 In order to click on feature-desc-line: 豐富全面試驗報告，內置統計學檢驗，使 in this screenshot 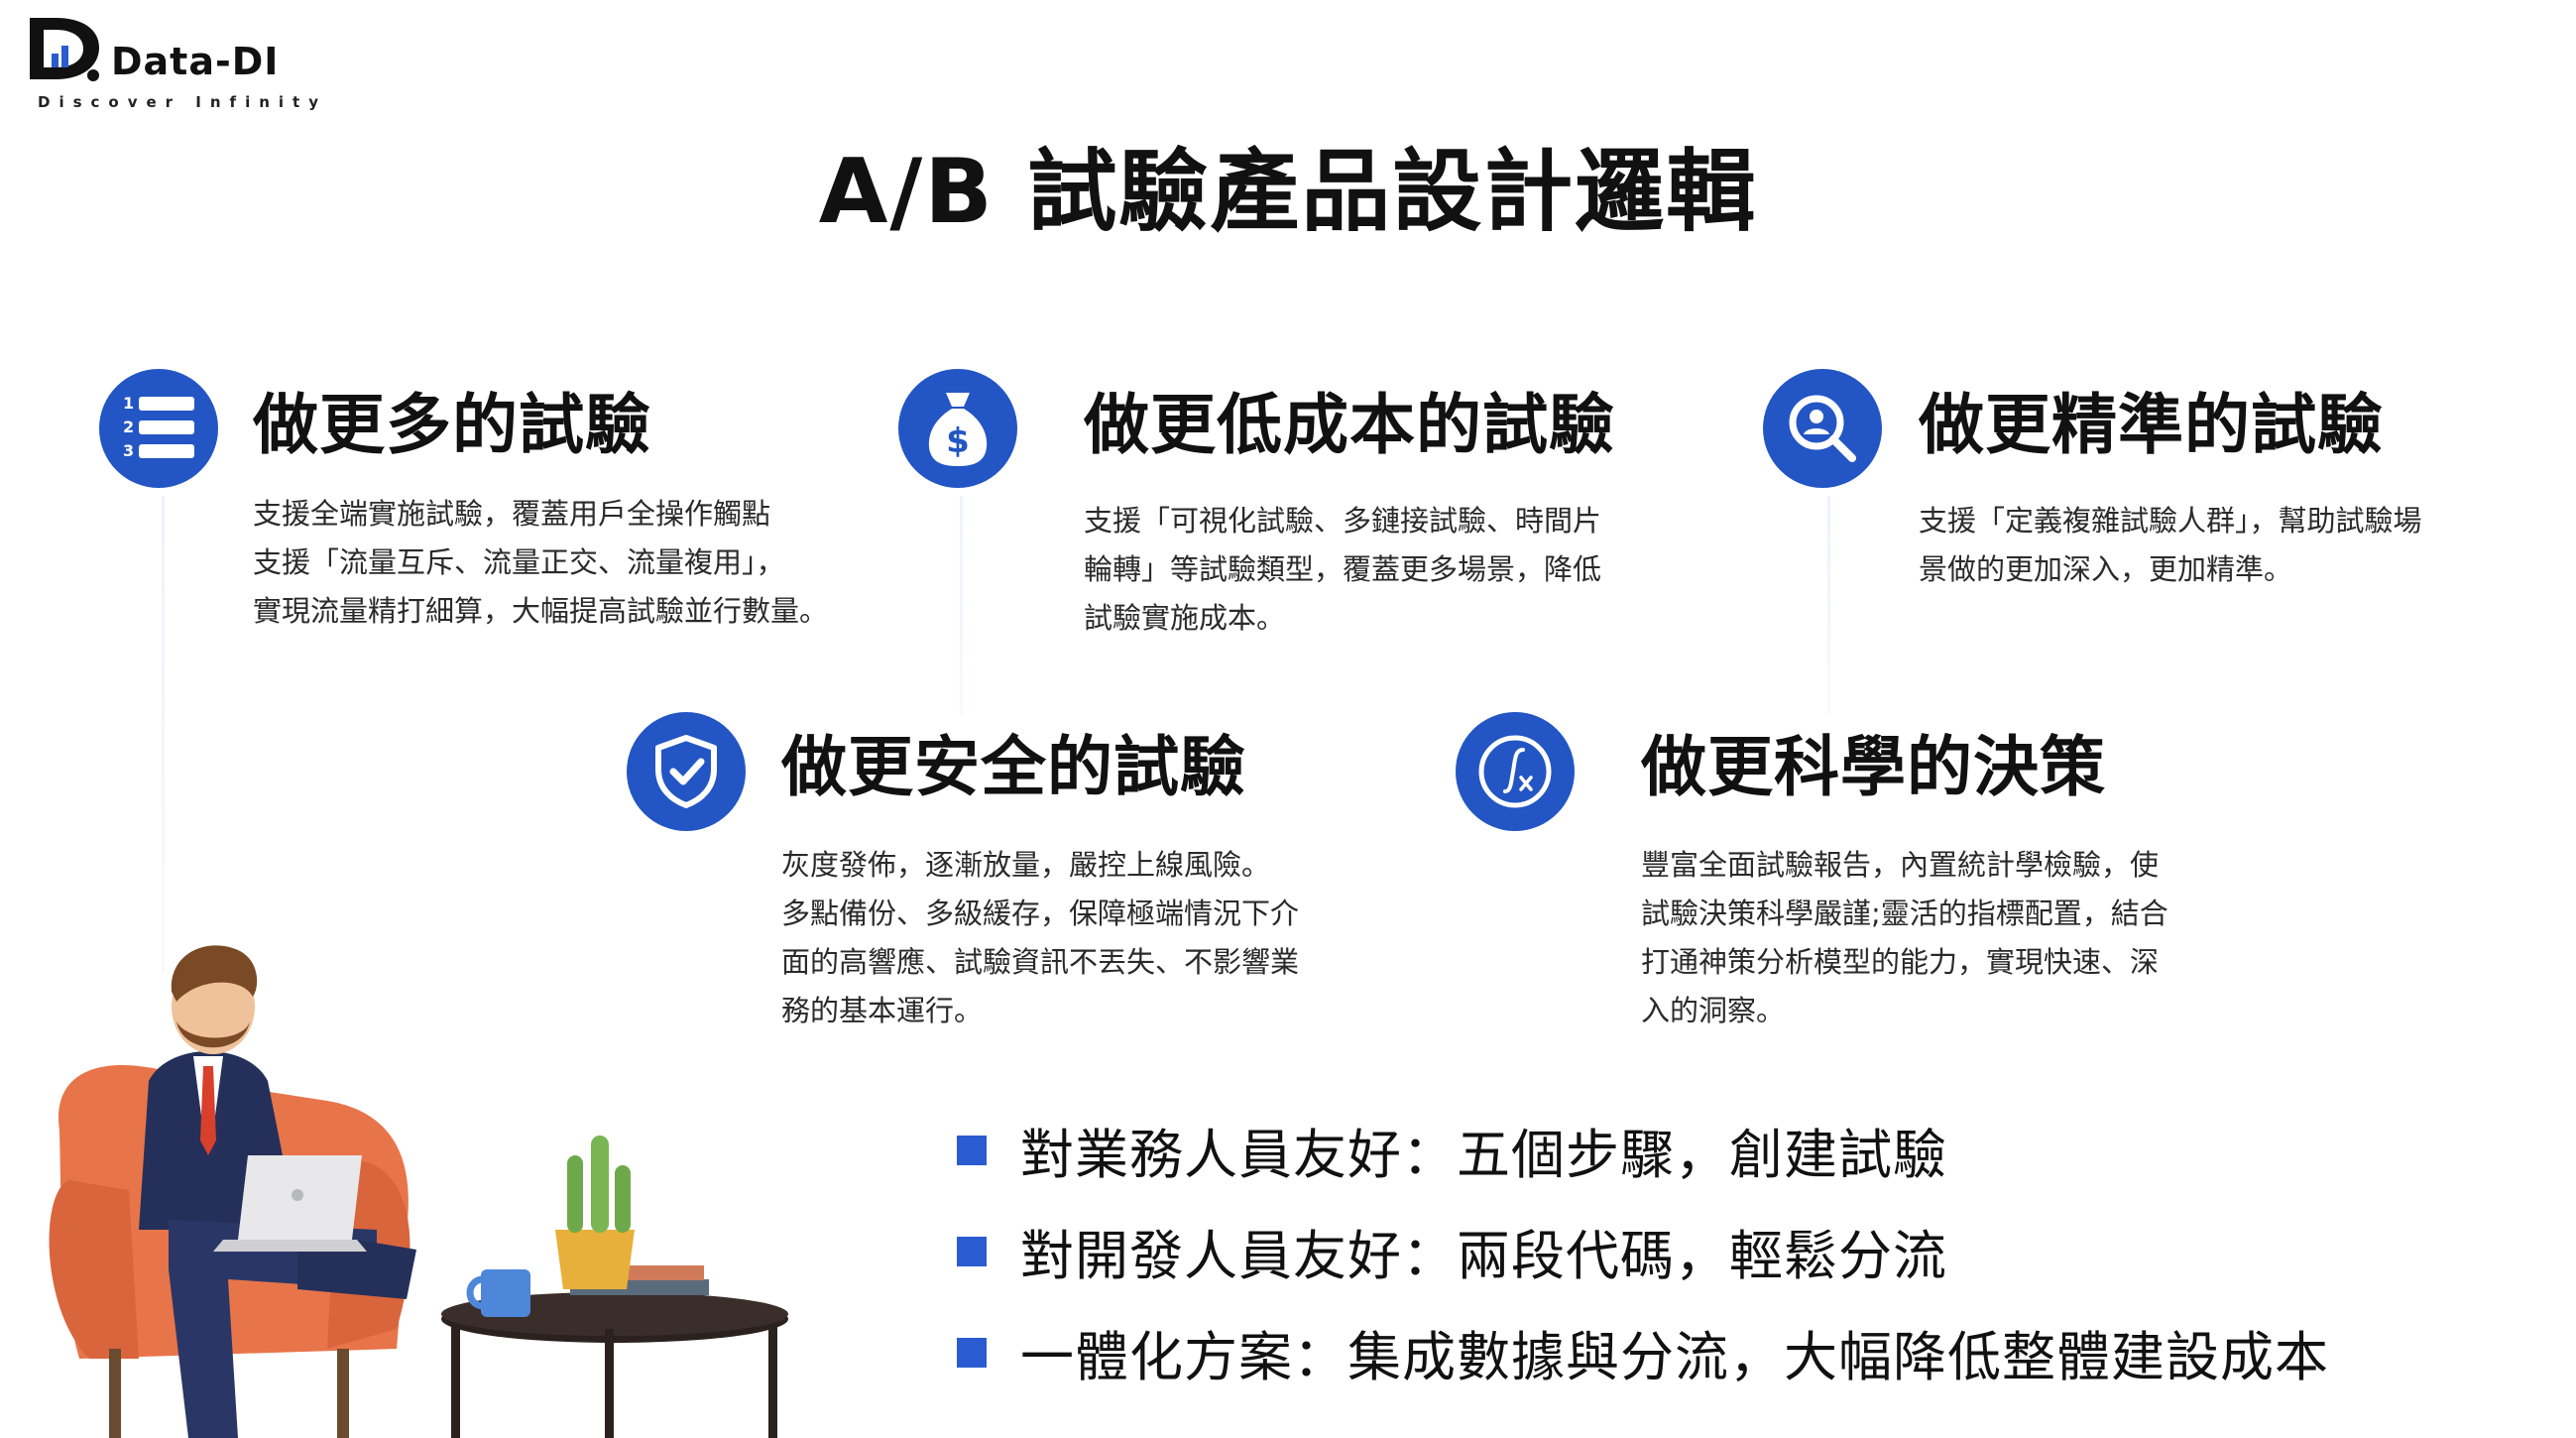, I will do `click(1900, 865)`.